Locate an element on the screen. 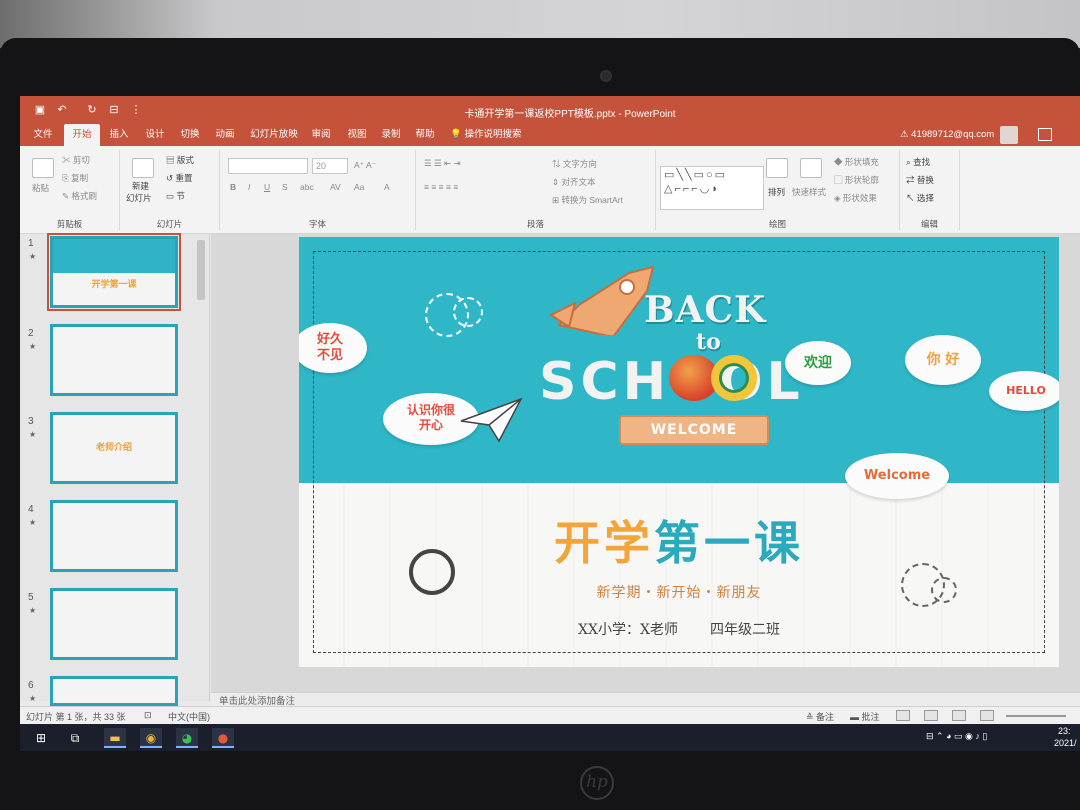 The height and width of the screenshot is (810, 1080). bullets-icon: ☰ ☰ ⇤ ⇥ is located at coordinates (442, 163).